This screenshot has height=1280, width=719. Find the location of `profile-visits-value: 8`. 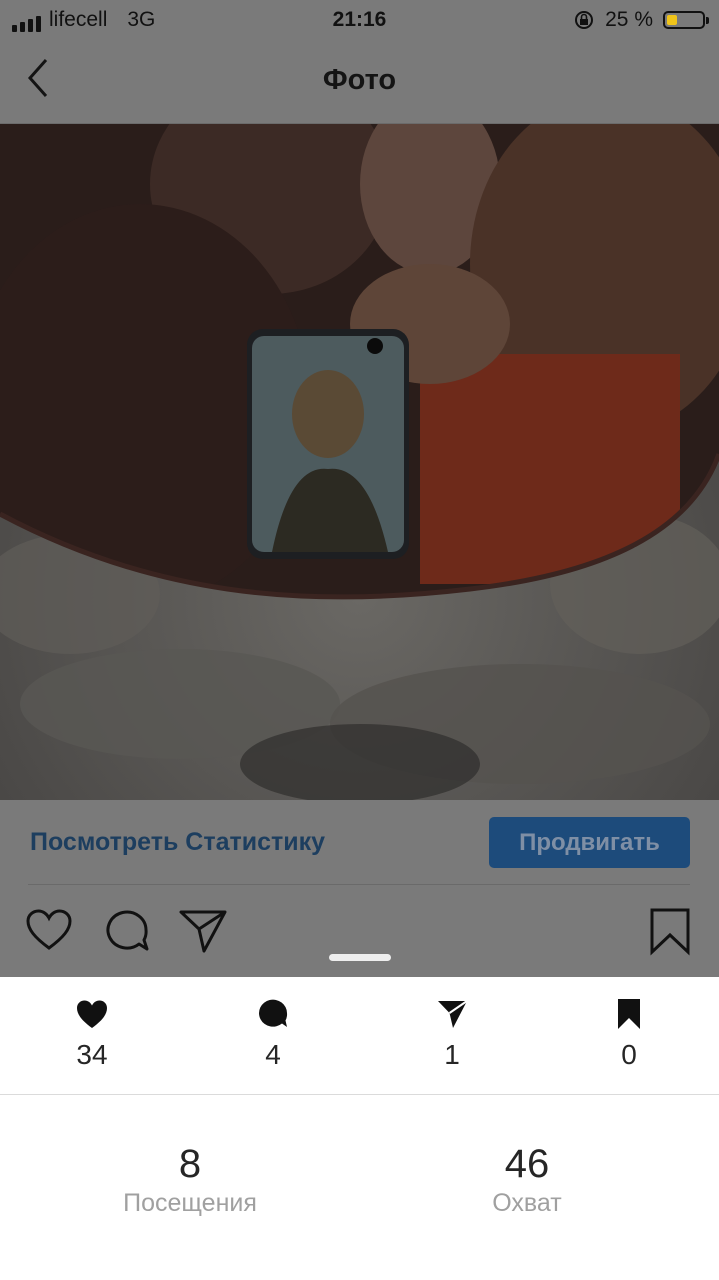

profile-visits-value: 8 is located at coordinates (190, 1164).